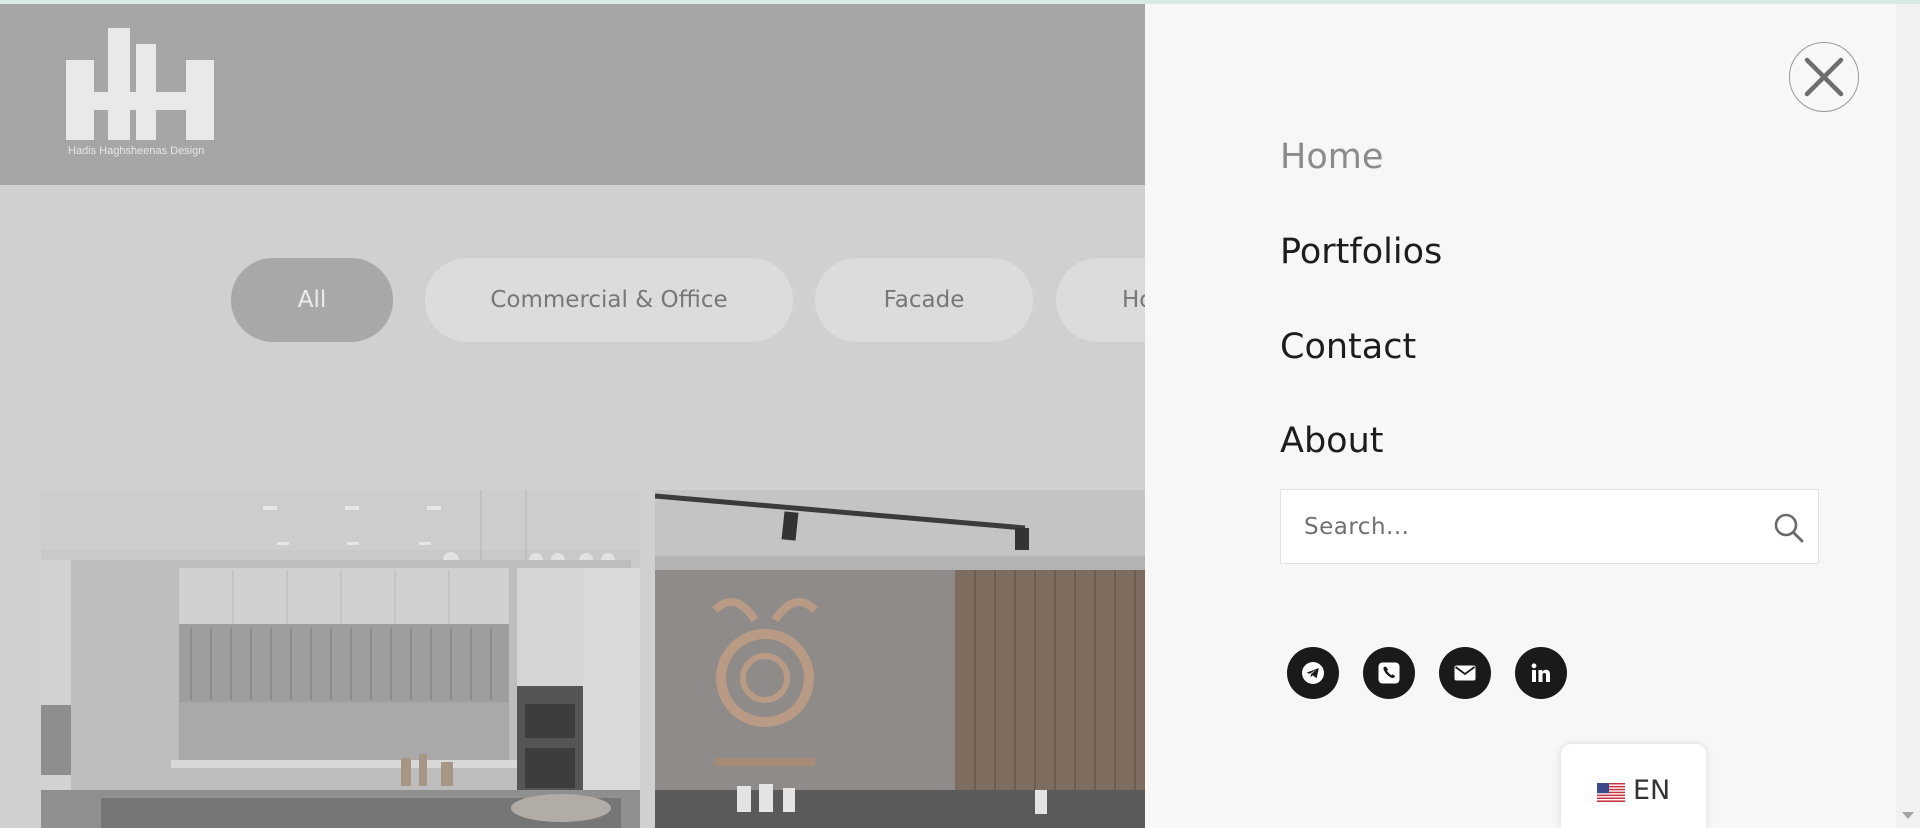 The image size is (1920, 828). What do you see at coordinates (1908, 815) in the screenshot?
I see `scroll-down-arrow-icon` at bounding box center [1908, 815].